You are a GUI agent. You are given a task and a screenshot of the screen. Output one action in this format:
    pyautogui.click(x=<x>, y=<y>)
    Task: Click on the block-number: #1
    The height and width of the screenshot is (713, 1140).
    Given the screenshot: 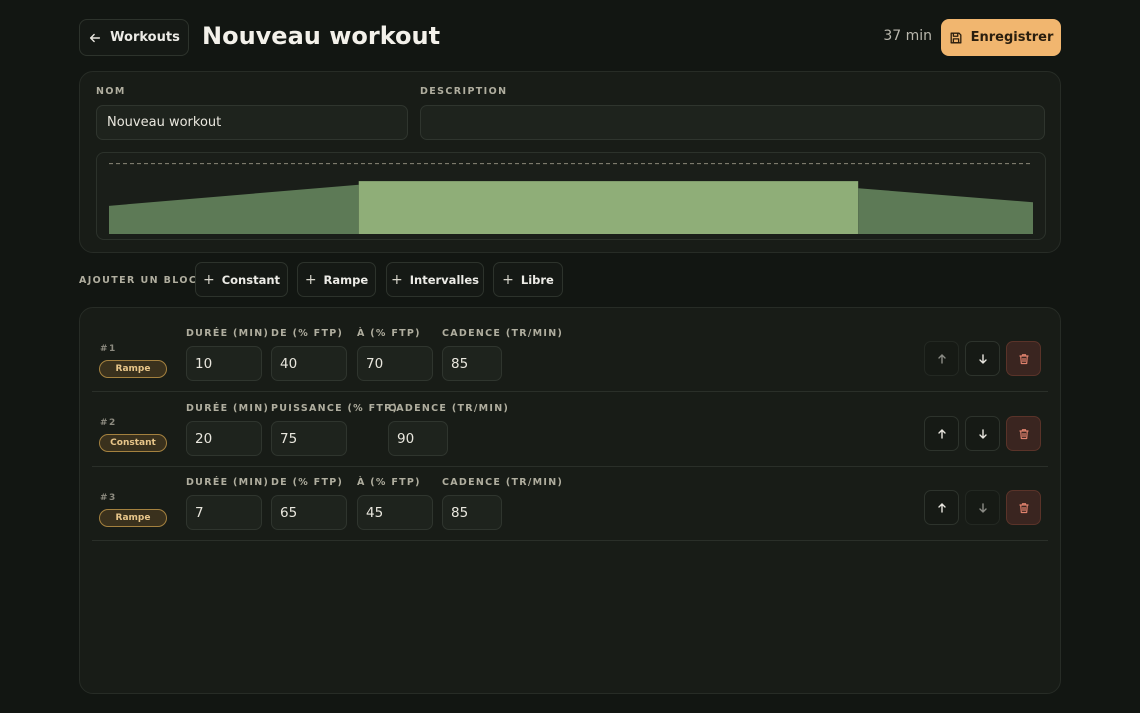 What is the action you would take?
    pyautogui.click(x=108, y=349)
    